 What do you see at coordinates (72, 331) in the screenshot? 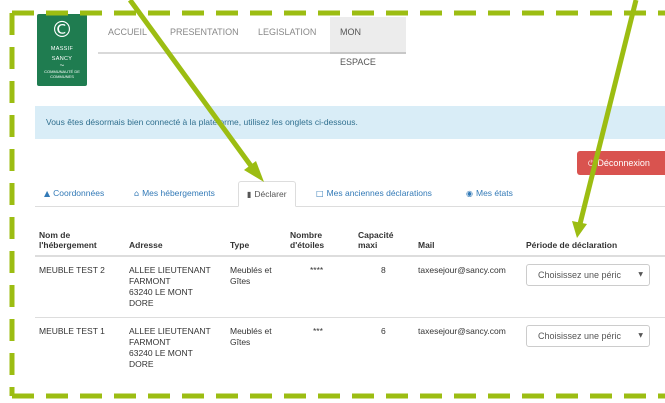
I see `cell-name: MEUBLE TEST 1` at bounding box center [72, 331].